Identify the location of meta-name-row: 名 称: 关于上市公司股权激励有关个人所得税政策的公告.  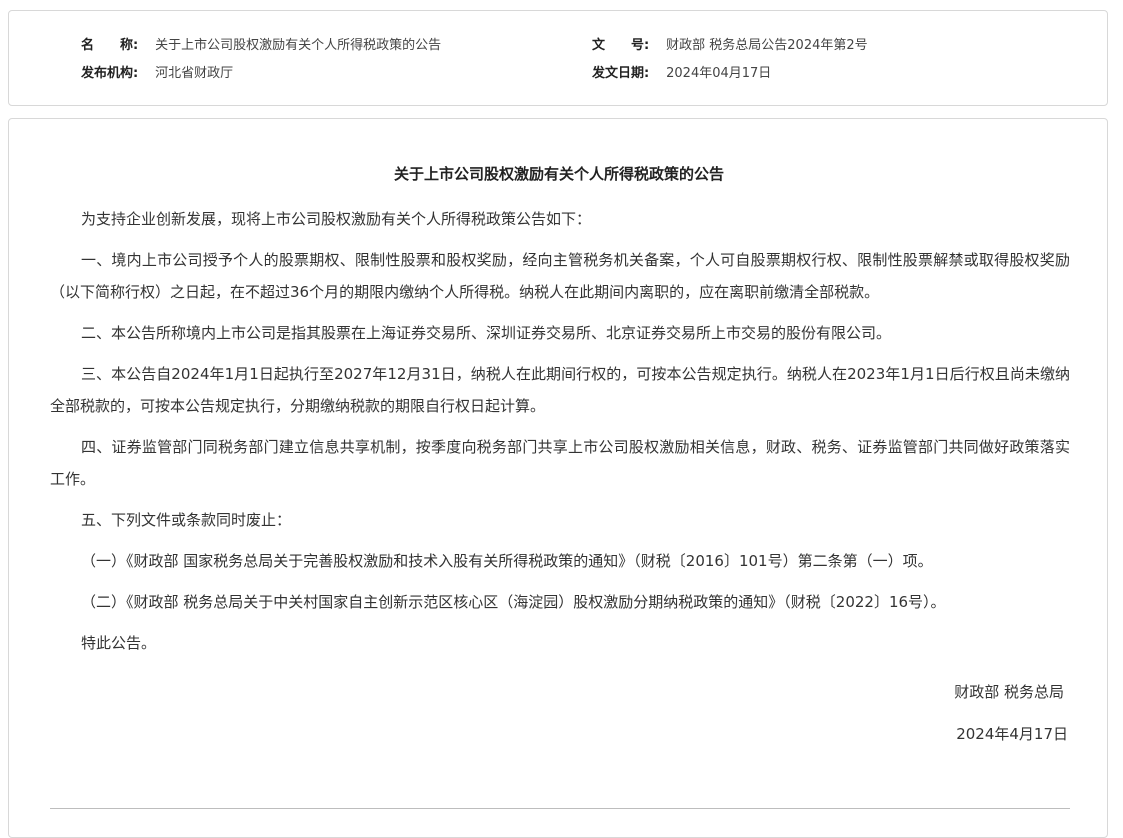
(261, 46).